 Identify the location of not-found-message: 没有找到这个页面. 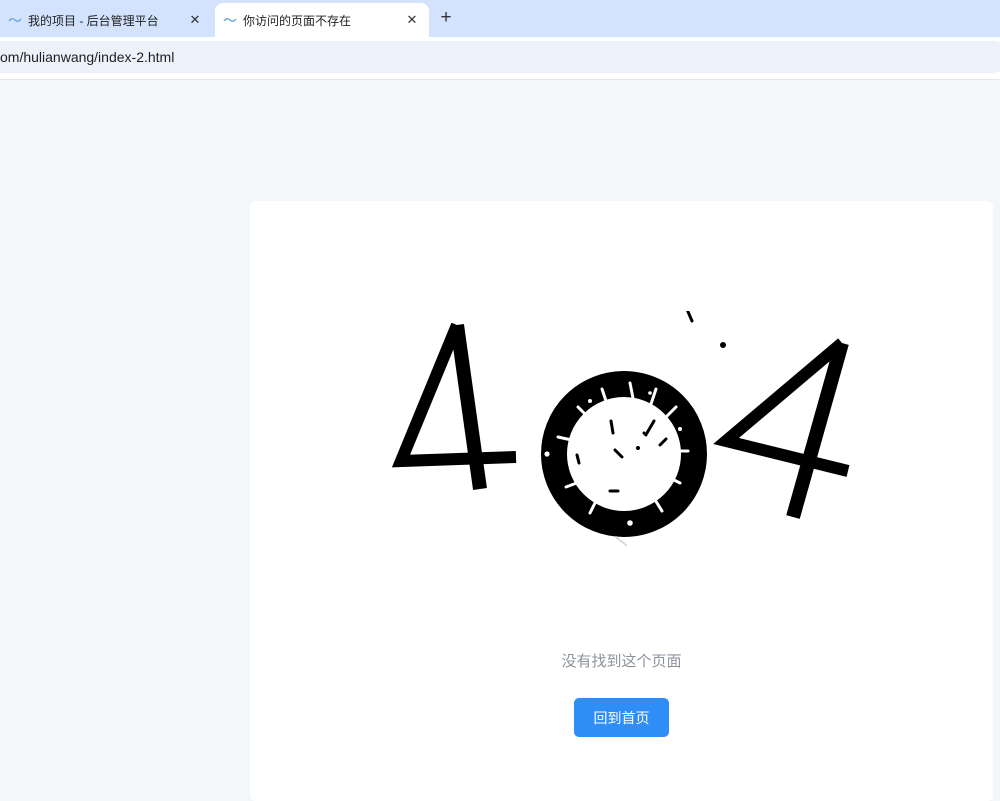
(621, 661).